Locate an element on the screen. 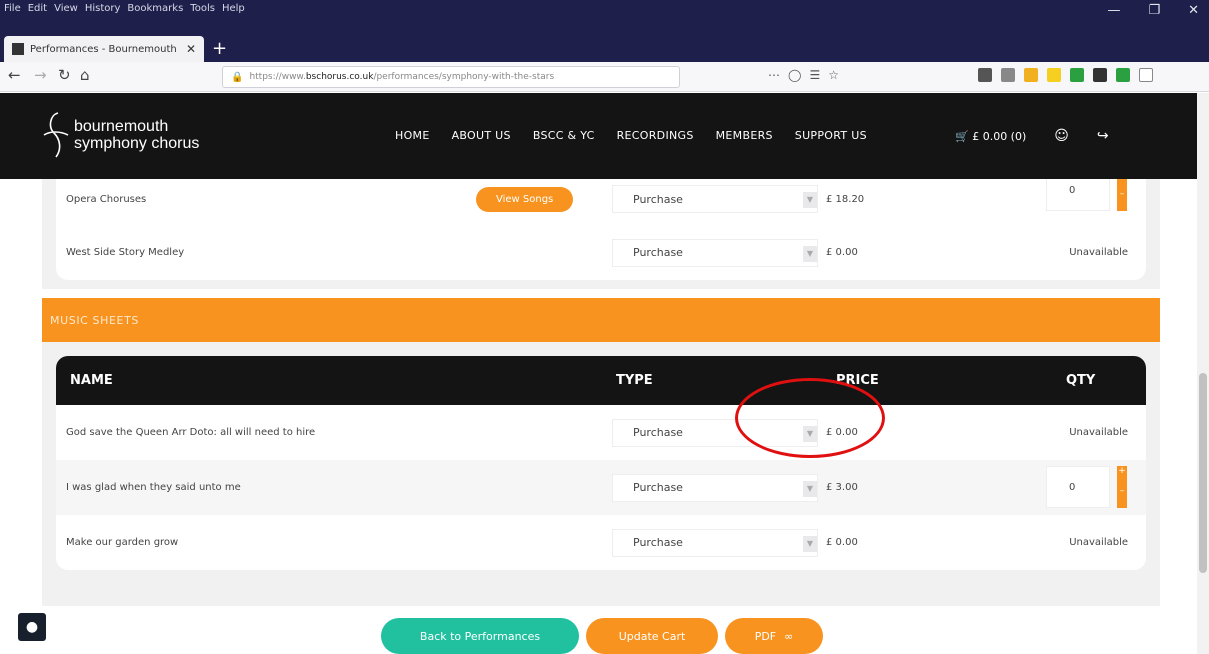 This screenshot has height=654, width=1209. menu-file: File is located at coordinates (12, 8).